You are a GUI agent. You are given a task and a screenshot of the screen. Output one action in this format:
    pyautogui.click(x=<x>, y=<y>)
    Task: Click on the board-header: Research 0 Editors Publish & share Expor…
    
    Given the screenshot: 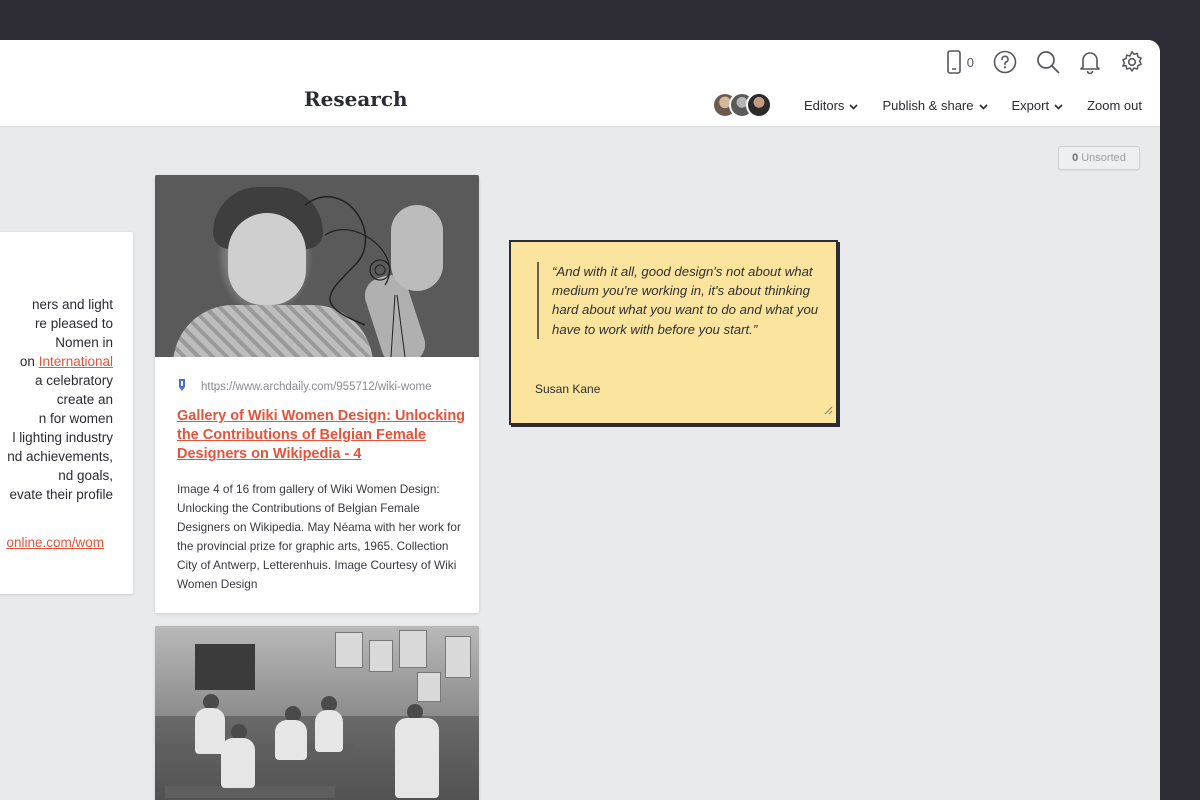 What is the action you would take?
    pyautogui.click(x=580, y=83)
    